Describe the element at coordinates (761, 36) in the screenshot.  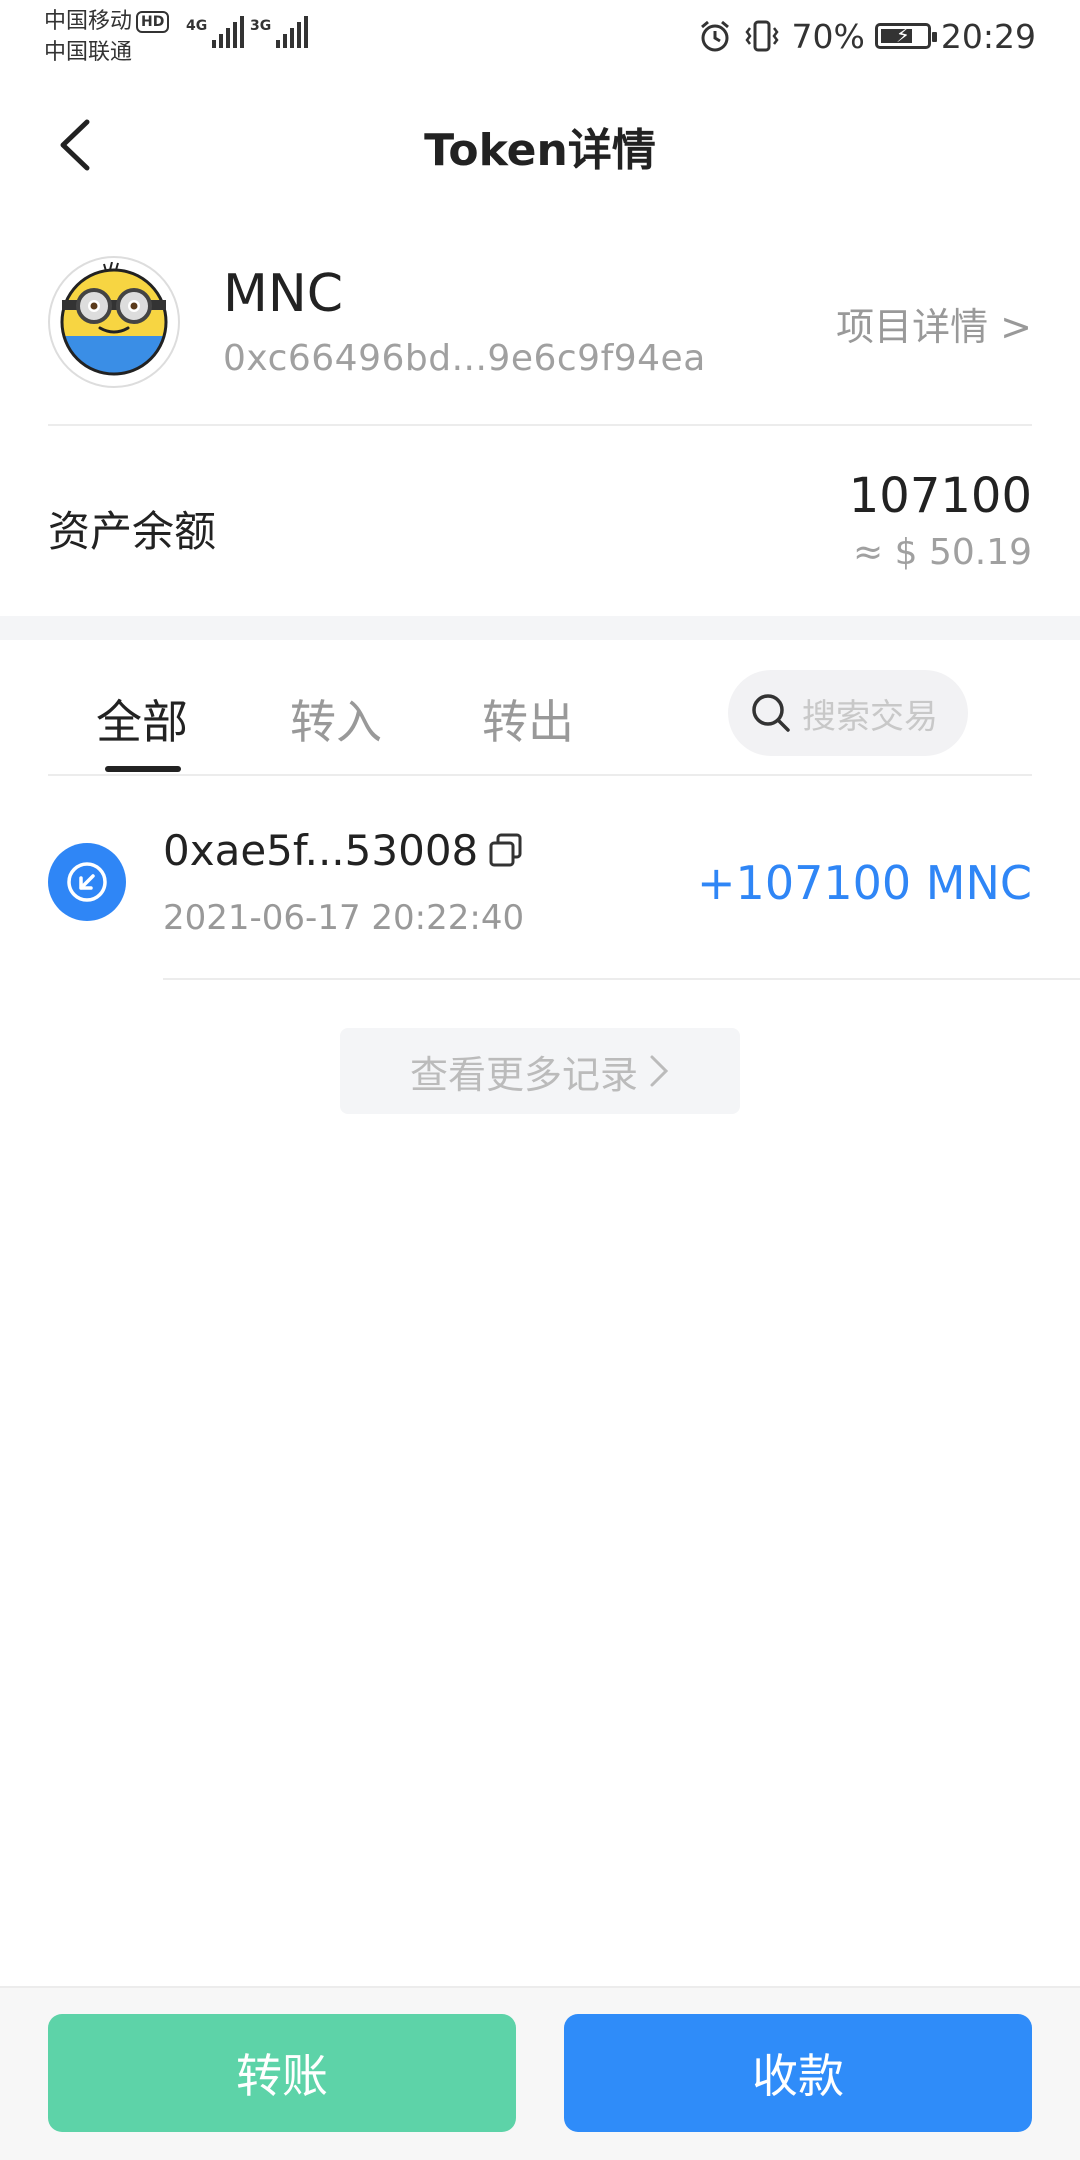
I see `vibrate-icon` at that location.